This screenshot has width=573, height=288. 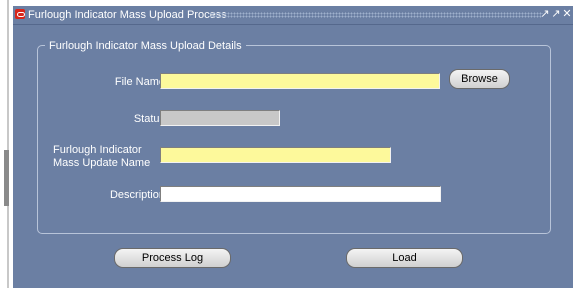 What do you see at coordinates (145, 46) in the screenshot?
I see `details-frame-legend: Furlough Indicator Mass Upload Details` at bounding box center [145, 46].